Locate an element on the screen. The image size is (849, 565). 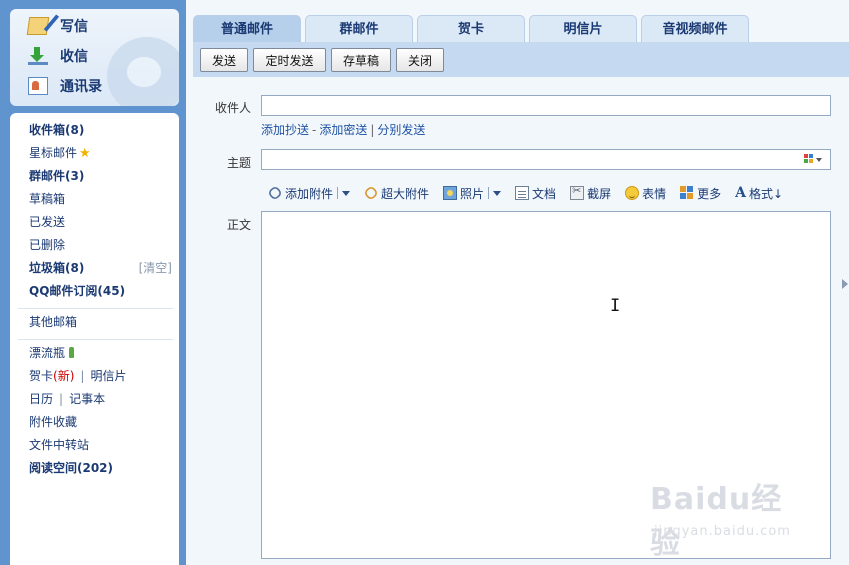
color-picker-icon is located at coordinates (814, 160).